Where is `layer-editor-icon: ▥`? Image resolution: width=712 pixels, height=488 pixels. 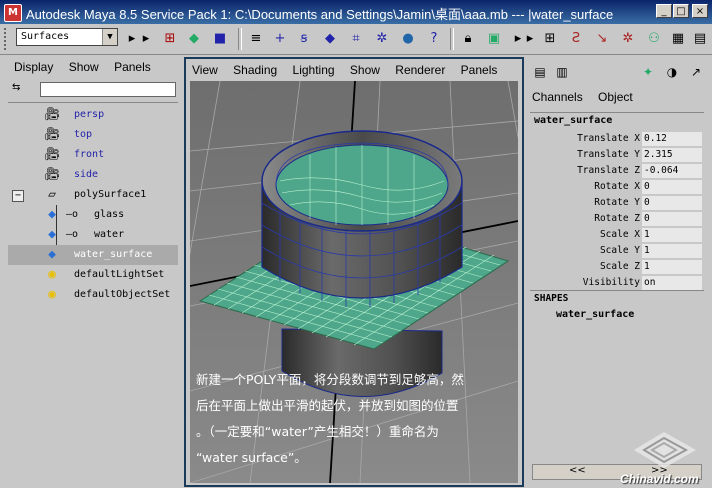 layer-editor-icon: ▥ is located at coordinates (562, 72).